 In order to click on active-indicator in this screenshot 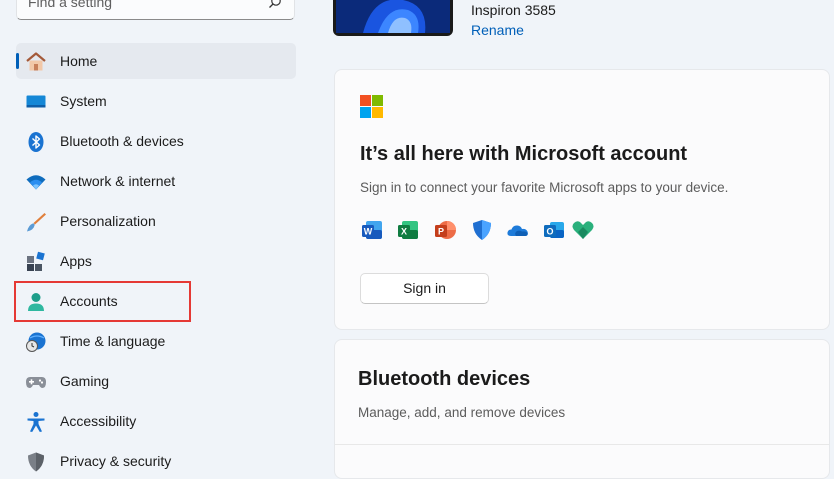, I will do `click(17, 61)`.